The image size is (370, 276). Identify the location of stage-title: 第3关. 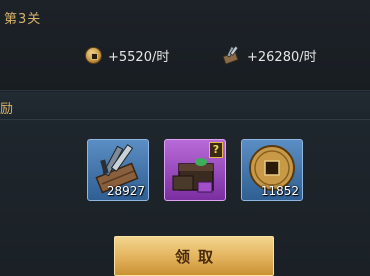
(23, 19).